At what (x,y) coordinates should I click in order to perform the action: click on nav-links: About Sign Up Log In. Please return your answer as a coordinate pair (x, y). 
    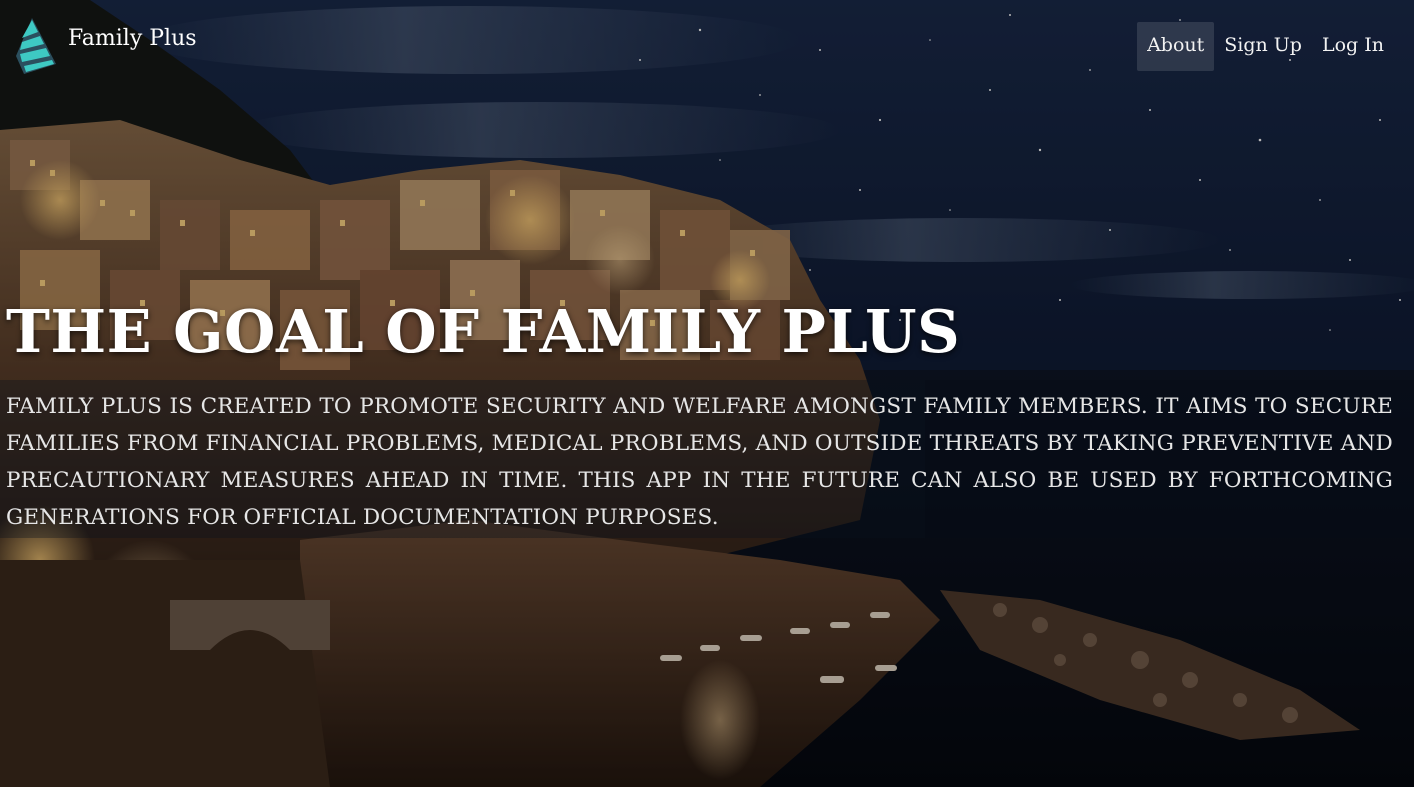
    Looking at the image, I should click on (1265, 46).